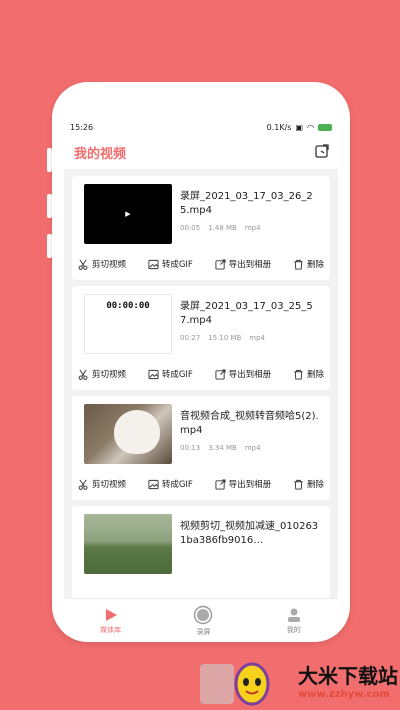  Describe the element at coordinates (82, 127) in the screenshot. I see `status-time: 15:26` at that location.